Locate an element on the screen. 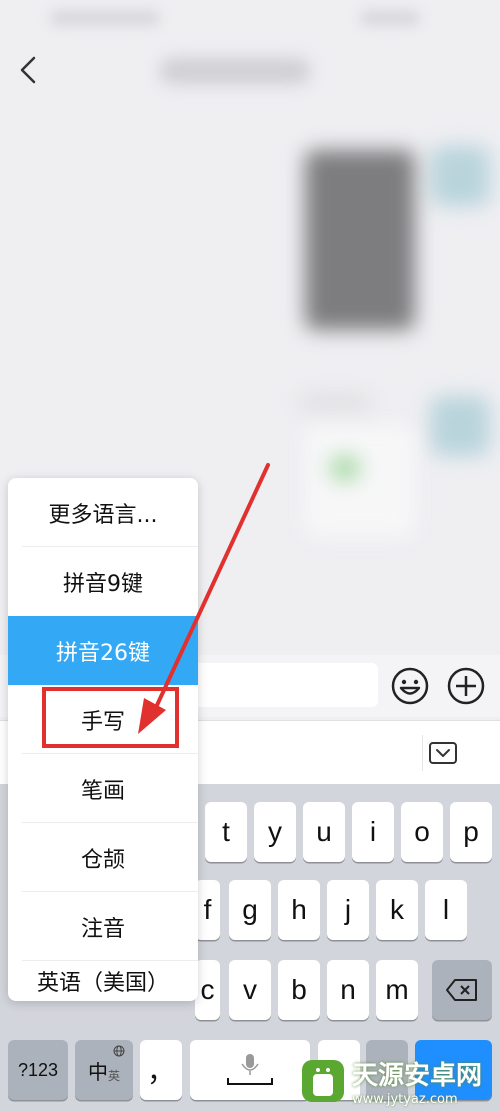 This screenshot has width=500, height=1111. zh-en-switch-key: 中 英 is located at coordinates (104, 1070).